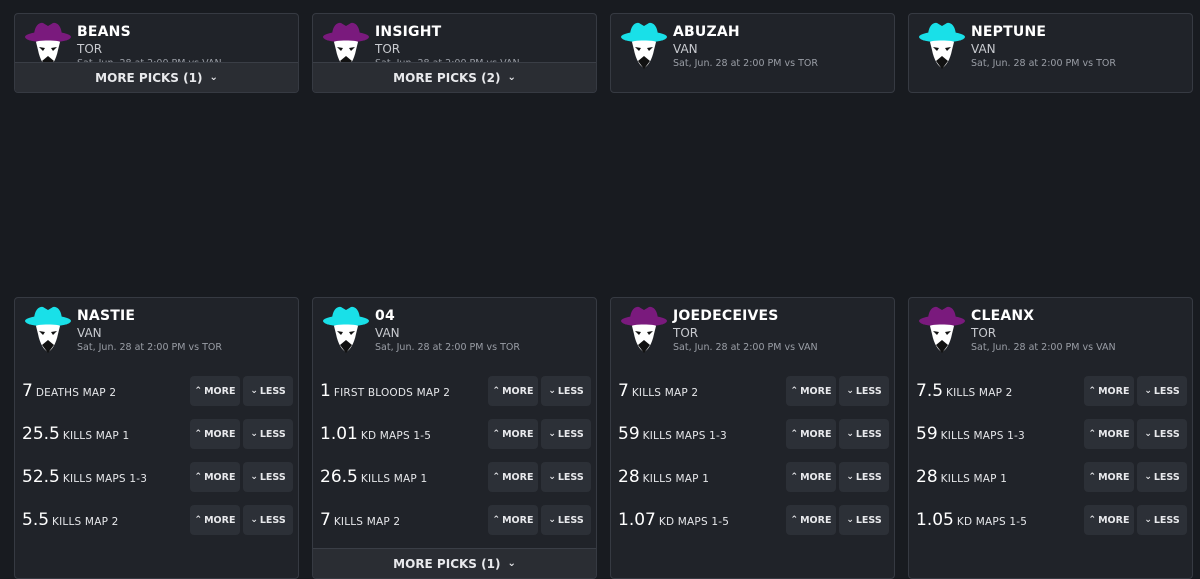 The height and width of the screenshot is (579, 1200). Describe the element at coordinates (979, 393) in the screenshot. I see `stat-label: KILLS MAP 2` at that location.